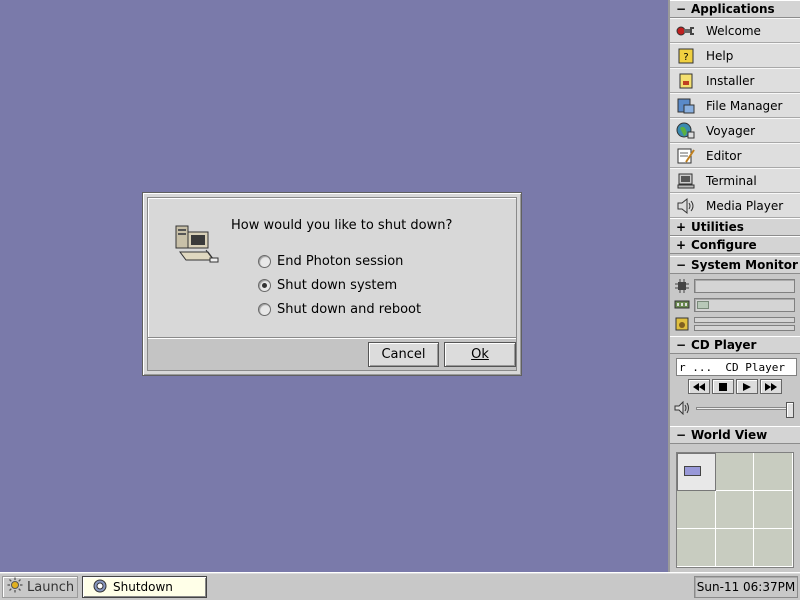  I want to click on utilities-header: + Utilities, so click(735, 227).